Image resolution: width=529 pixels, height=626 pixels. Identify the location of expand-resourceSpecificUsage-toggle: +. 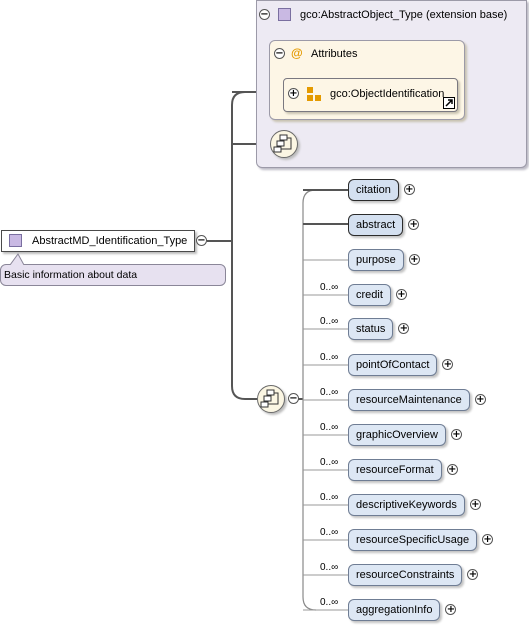
(488, 539).